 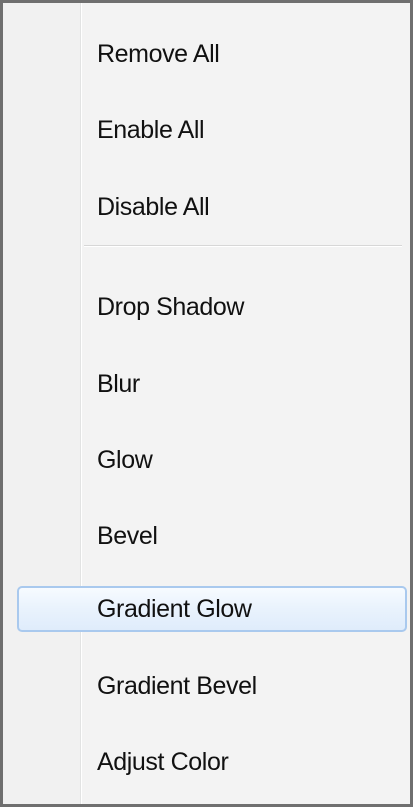 I want to click on menu-item-label: Enable All, so click(x=151, y=129).